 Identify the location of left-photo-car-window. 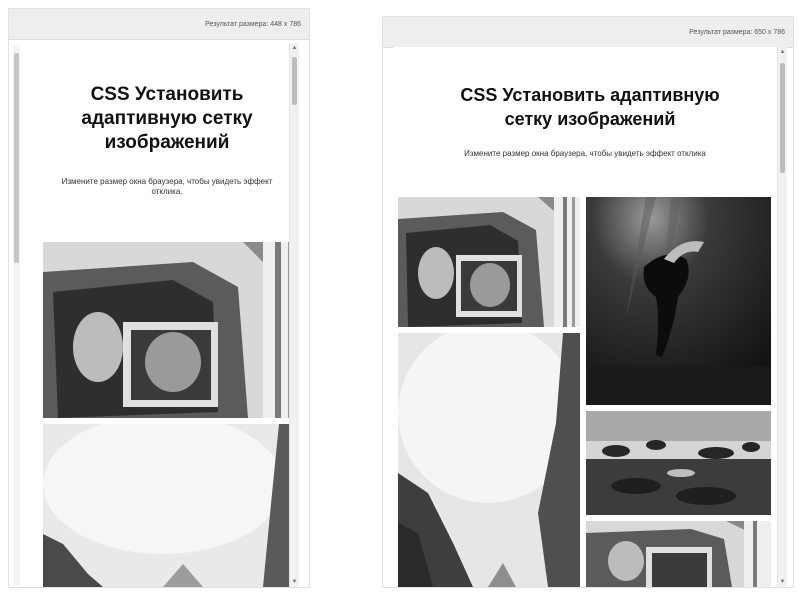
(171, 330).